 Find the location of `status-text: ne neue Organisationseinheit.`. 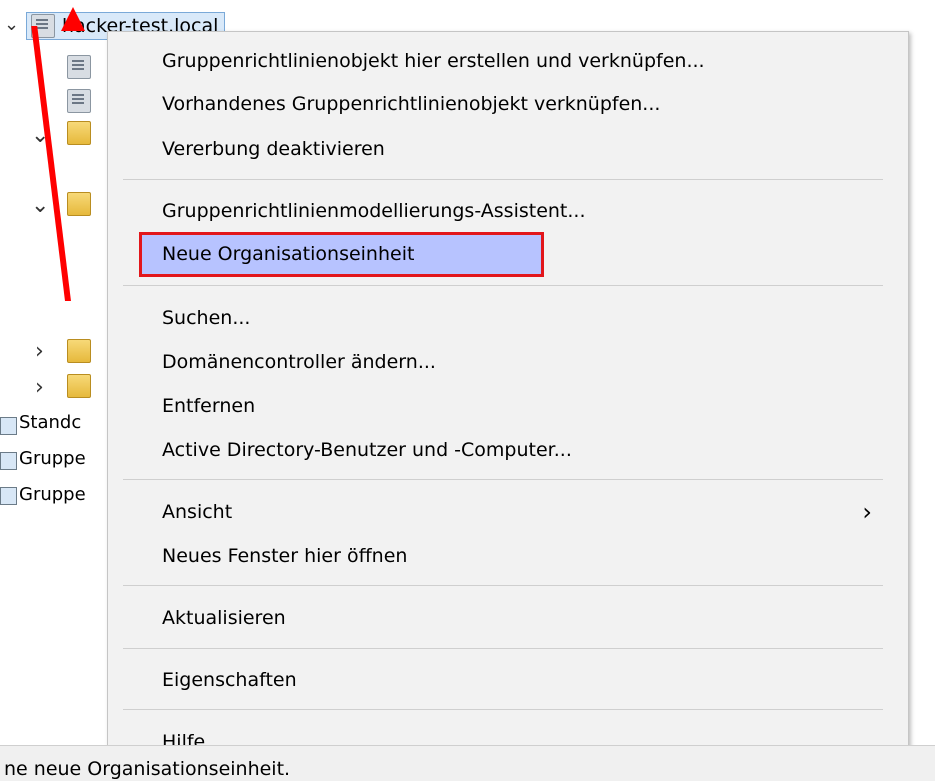

status-text: ne neue Organisationseinheit. is located at coordinates (147, 769).